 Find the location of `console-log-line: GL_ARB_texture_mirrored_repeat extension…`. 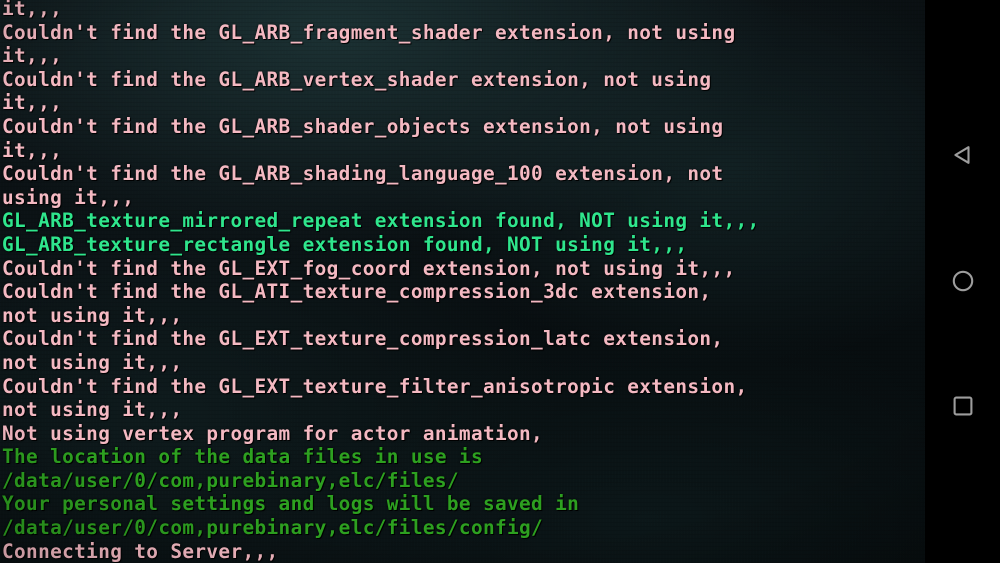

console-log-line: GL_ARB_texture_mirrored_repeat extension… is located at coordinates (381, 221).